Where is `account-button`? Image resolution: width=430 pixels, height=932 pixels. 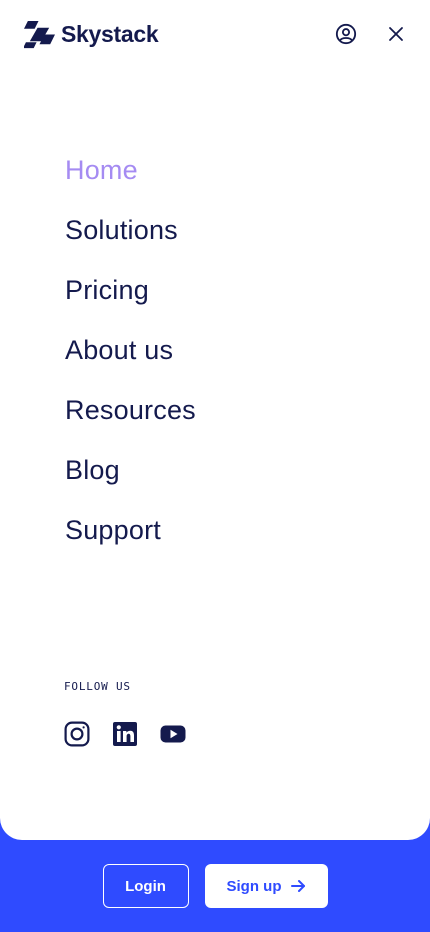 account-button is located at coordinates (346, 34).